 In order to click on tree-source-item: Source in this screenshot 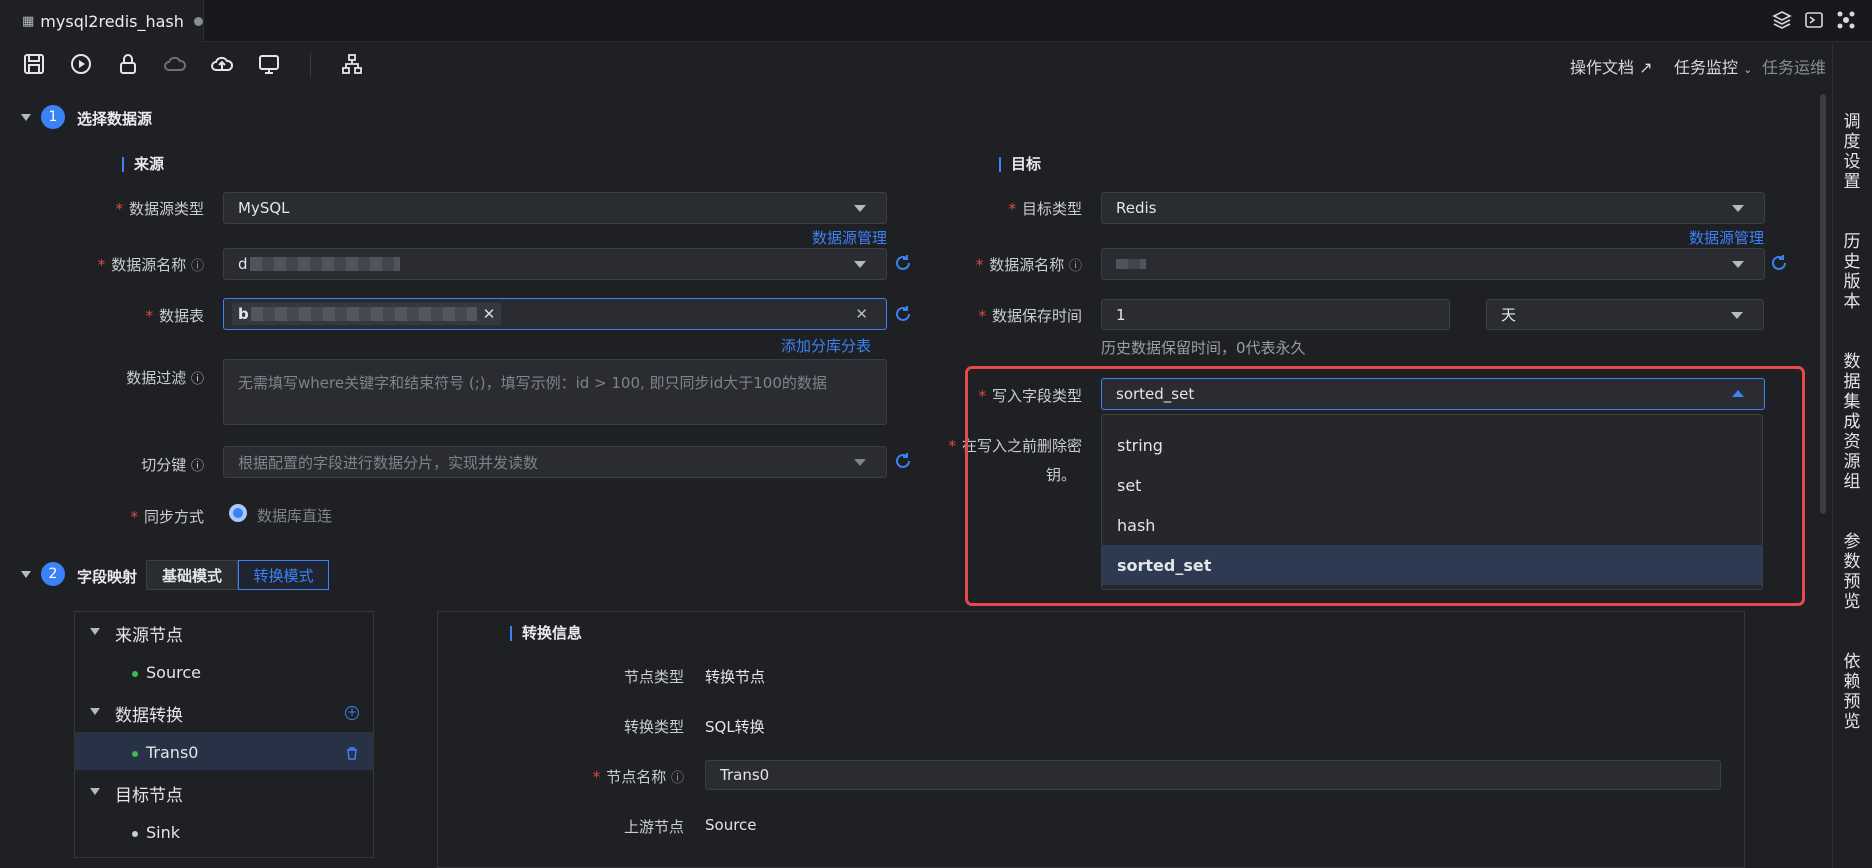, I will do `click(166, 672)`.